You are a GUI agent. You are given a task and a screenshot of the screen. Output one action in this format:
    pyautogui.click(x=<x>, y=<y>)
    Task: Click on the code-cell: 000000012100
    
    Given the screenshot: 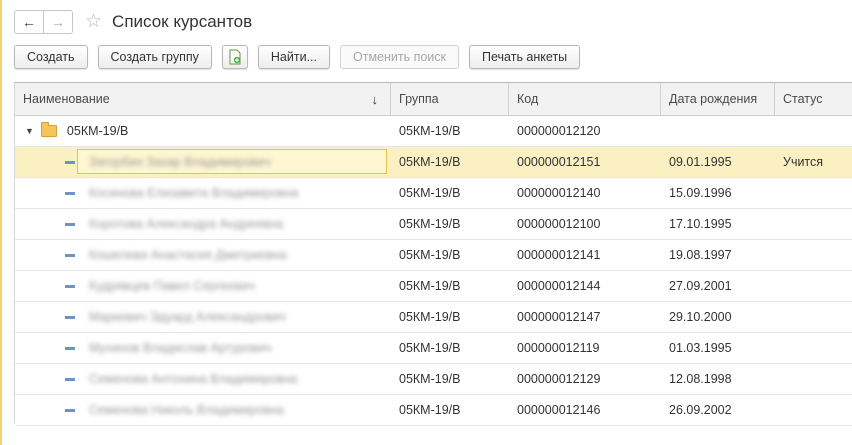 What is the action you would take?
    pyautogui.click(x=559, y=224)
    